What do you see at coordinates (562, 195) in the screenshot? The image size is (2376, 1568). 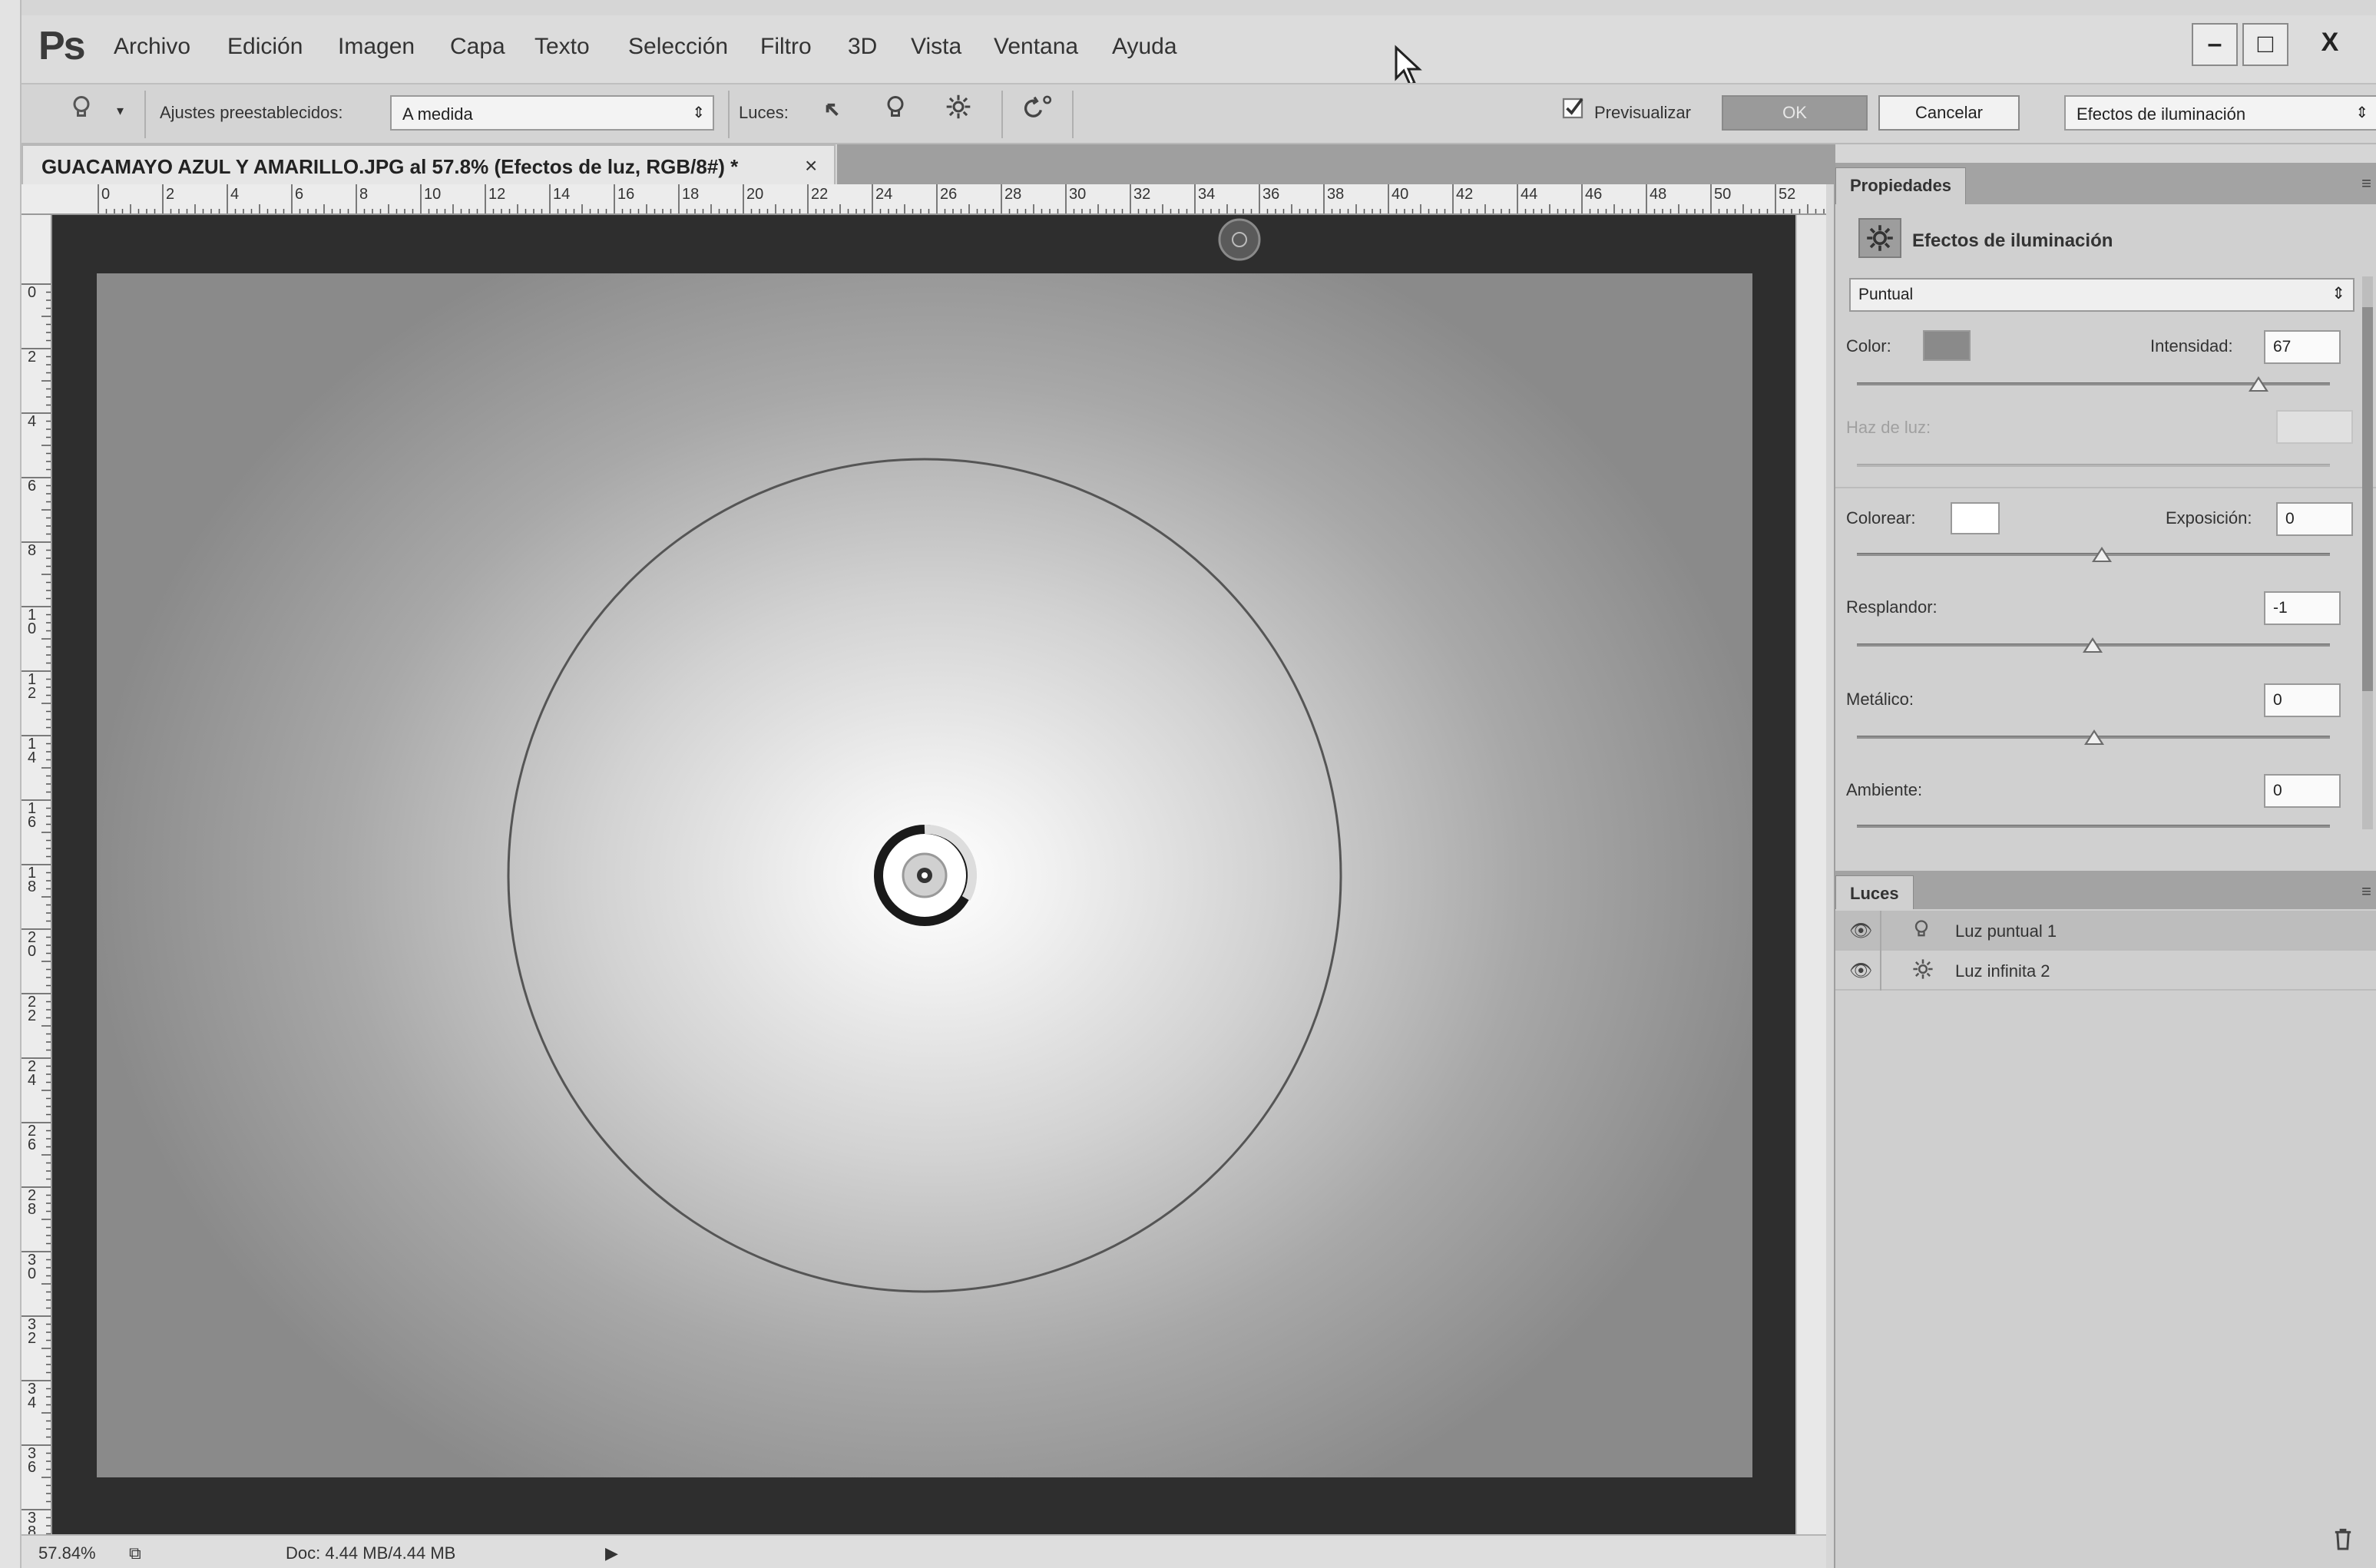 I see `ruler-label: 14` at bounding box center [562, 195].